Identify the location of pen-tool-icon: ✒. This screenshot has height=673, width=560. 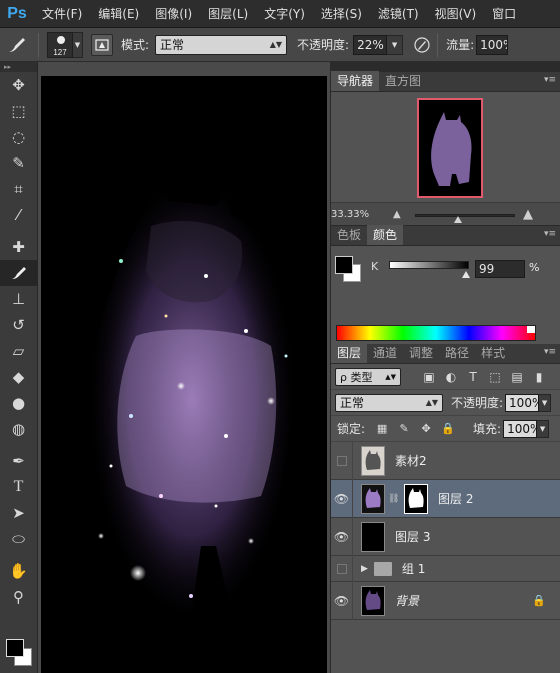
(18, 461).